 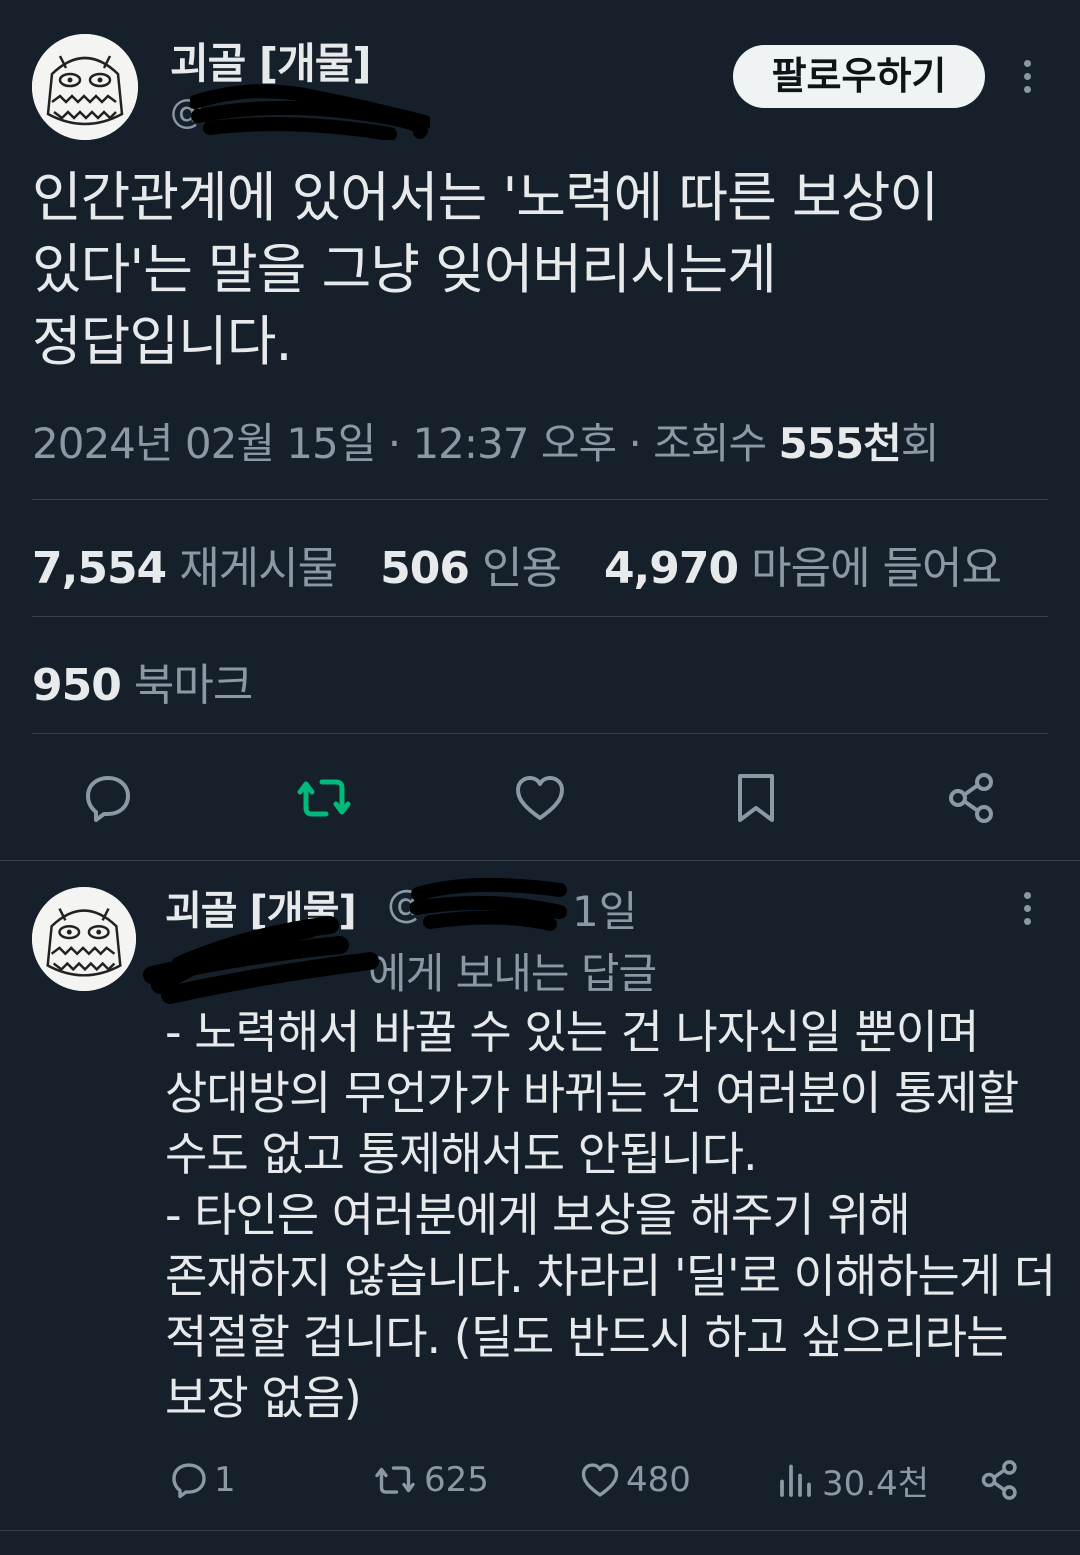 I want to click on reply-share-button, so click(x=1002, y=1480).